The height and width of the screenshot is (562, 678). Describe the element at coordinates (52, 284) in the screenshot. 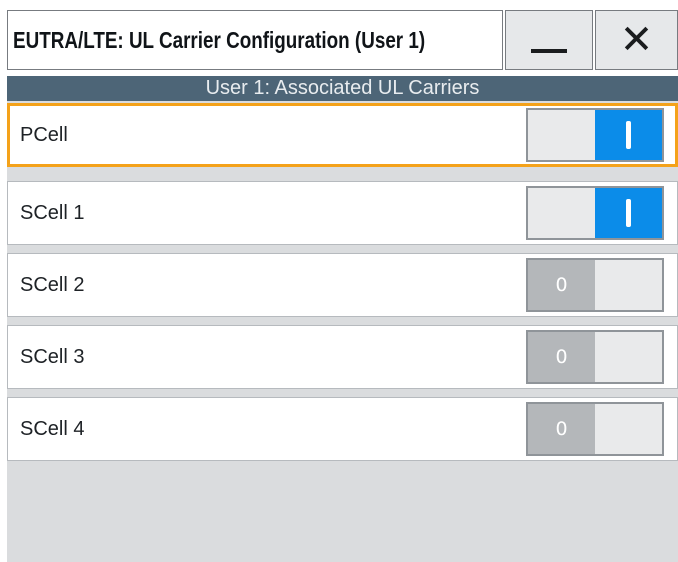

I see `carrier-label: SCell 2` at that location.